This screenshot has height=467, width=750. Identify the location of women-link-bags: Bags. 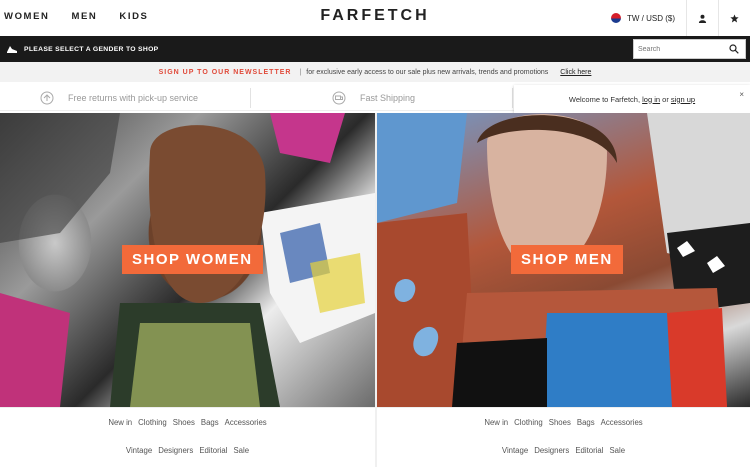
(210, 422).